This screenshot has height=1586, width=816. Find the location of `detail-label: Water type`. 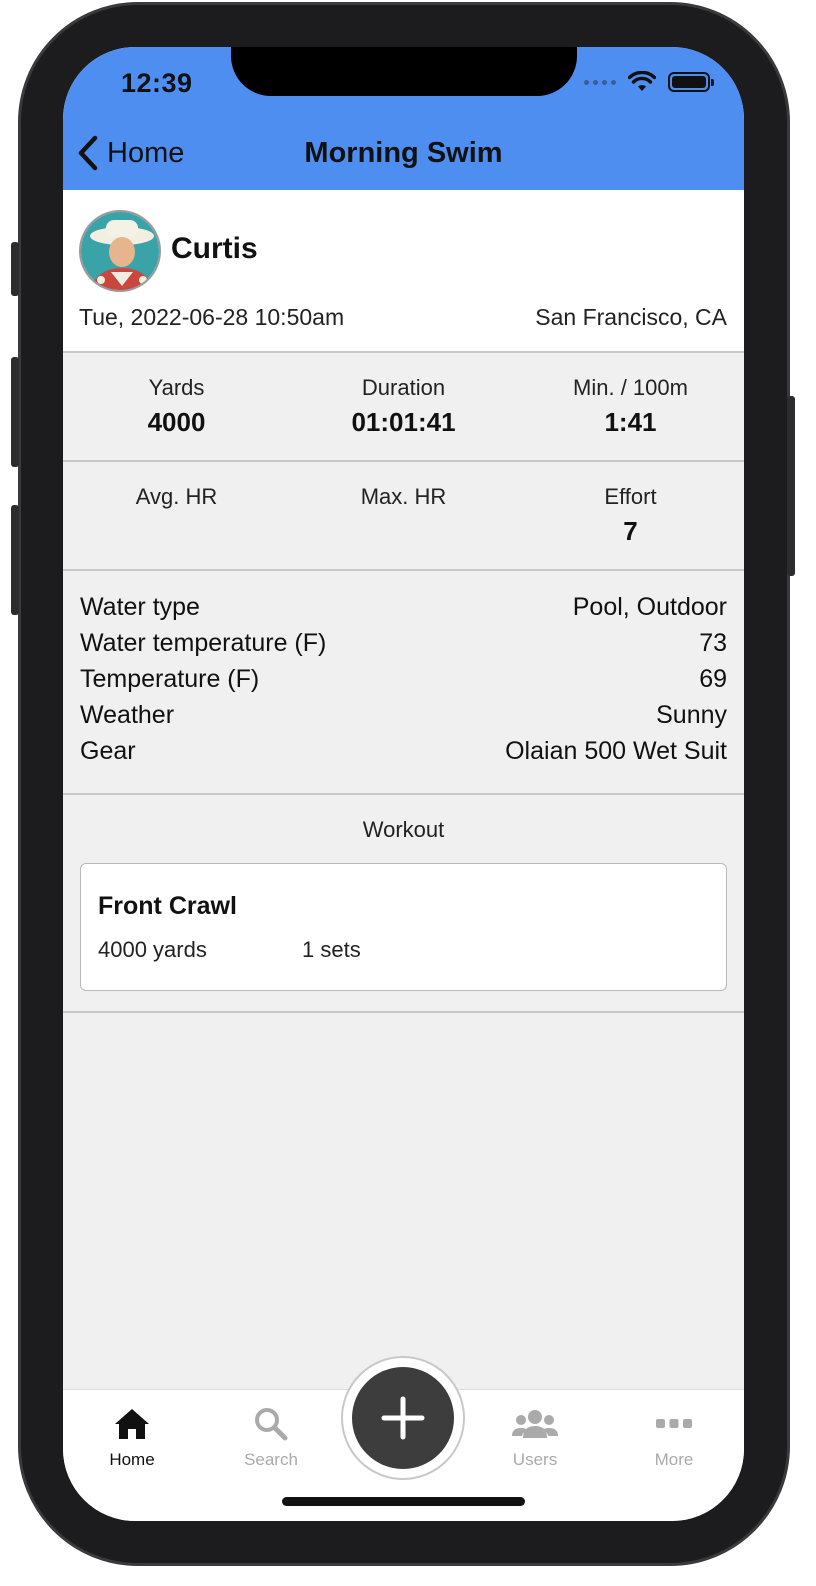

detail-label: Water type is located at coordinates (140, 607).